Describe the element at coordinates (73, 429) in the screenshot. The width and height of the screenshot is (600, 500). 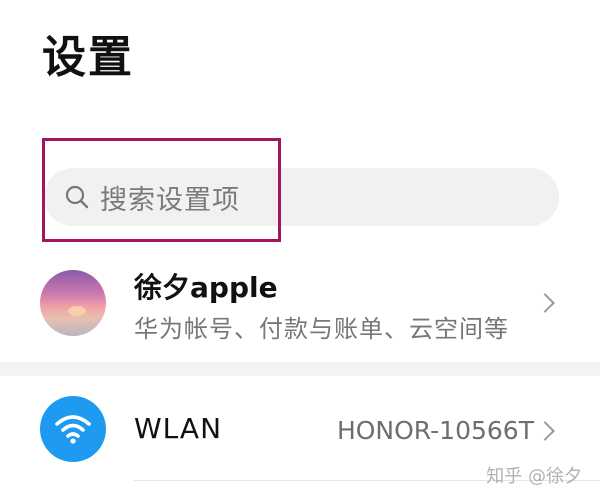
I see `wifi-icon` at that location.